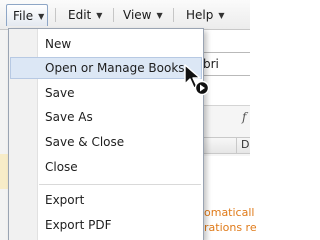 Image resolution: width=320 pixels, height=240 pixels. I want to click on menu-item-label: Open or Manage Books, so click(115, 68).